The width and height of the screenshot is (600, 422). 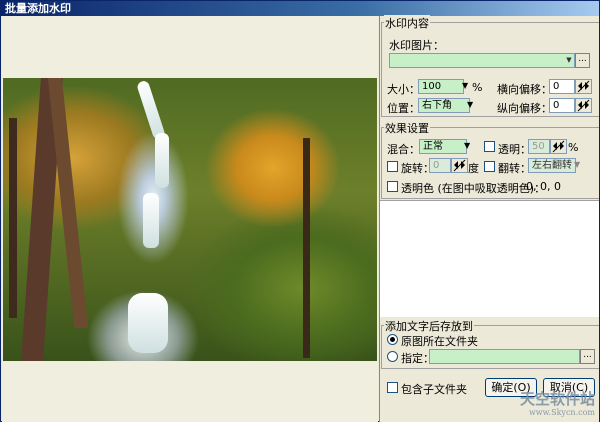 I want to click on transparency-spinner, so click(x=558, y=146).